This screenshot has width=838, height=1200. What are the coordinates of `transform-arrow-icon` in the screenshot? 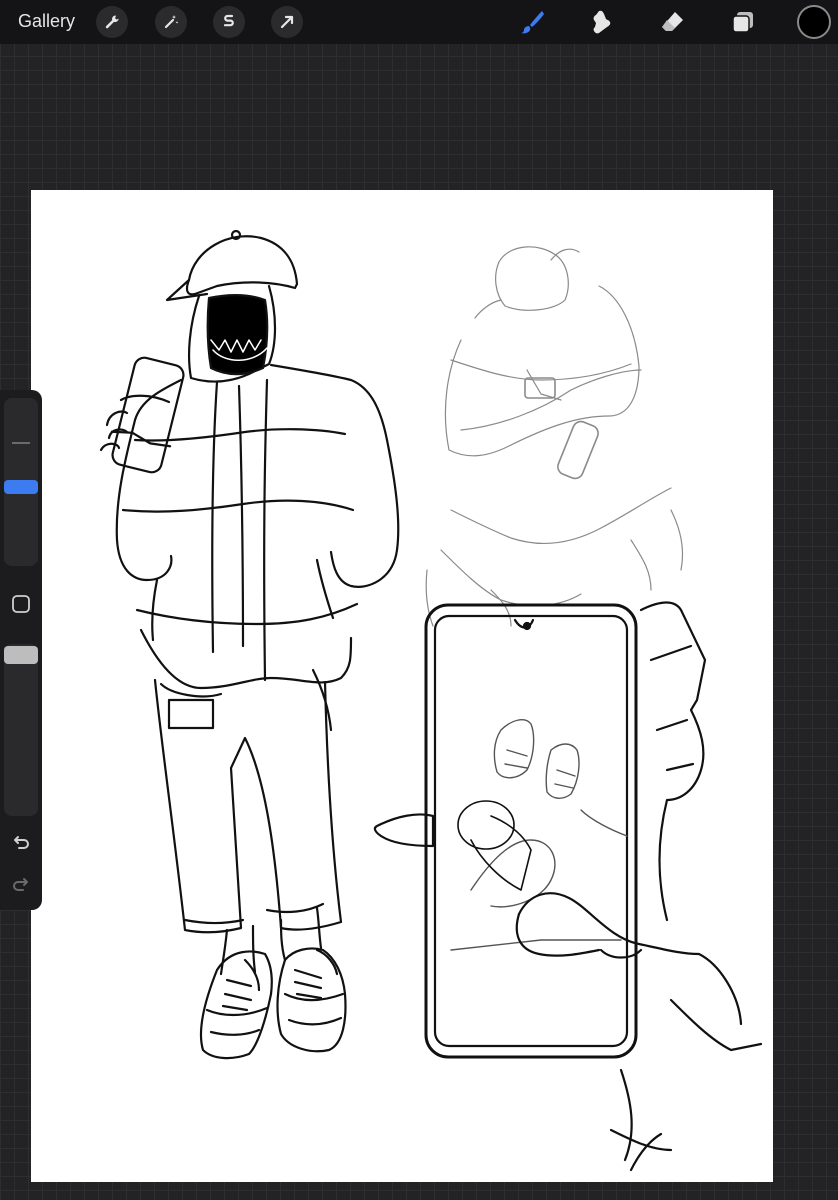 It's located at (287, 22).